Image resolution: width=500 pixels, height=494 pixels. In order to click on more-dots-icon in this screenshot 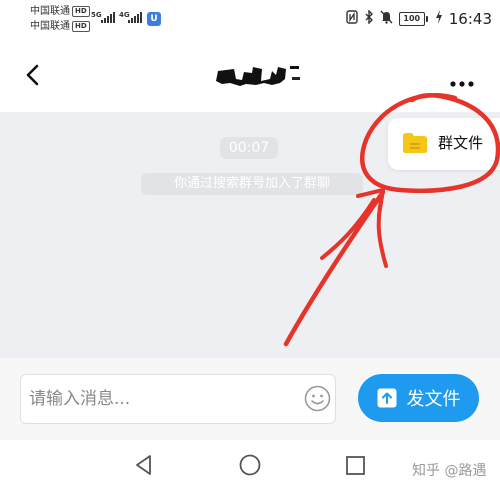, I will do `click(462, 84)`.